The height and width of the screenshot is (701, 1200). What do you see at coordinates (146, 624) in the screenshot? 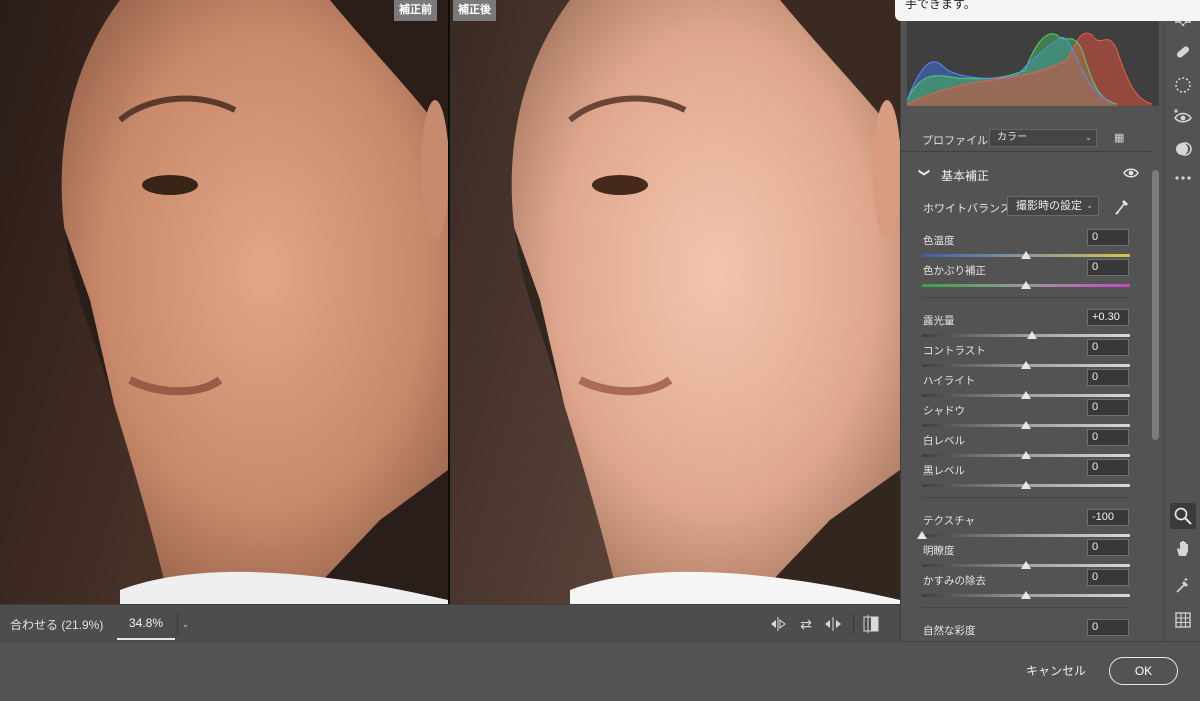
I see `zoom-level: 34.8%` at bounding box center [146, 624].